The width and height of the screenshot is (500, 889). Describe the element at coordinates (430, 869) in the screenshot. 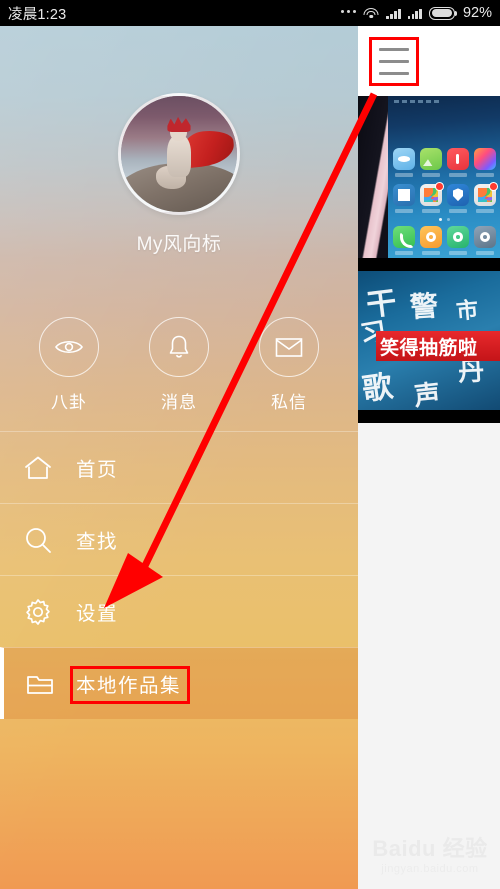

I see `watermark-url: jingyan.baidu.com` at that location.